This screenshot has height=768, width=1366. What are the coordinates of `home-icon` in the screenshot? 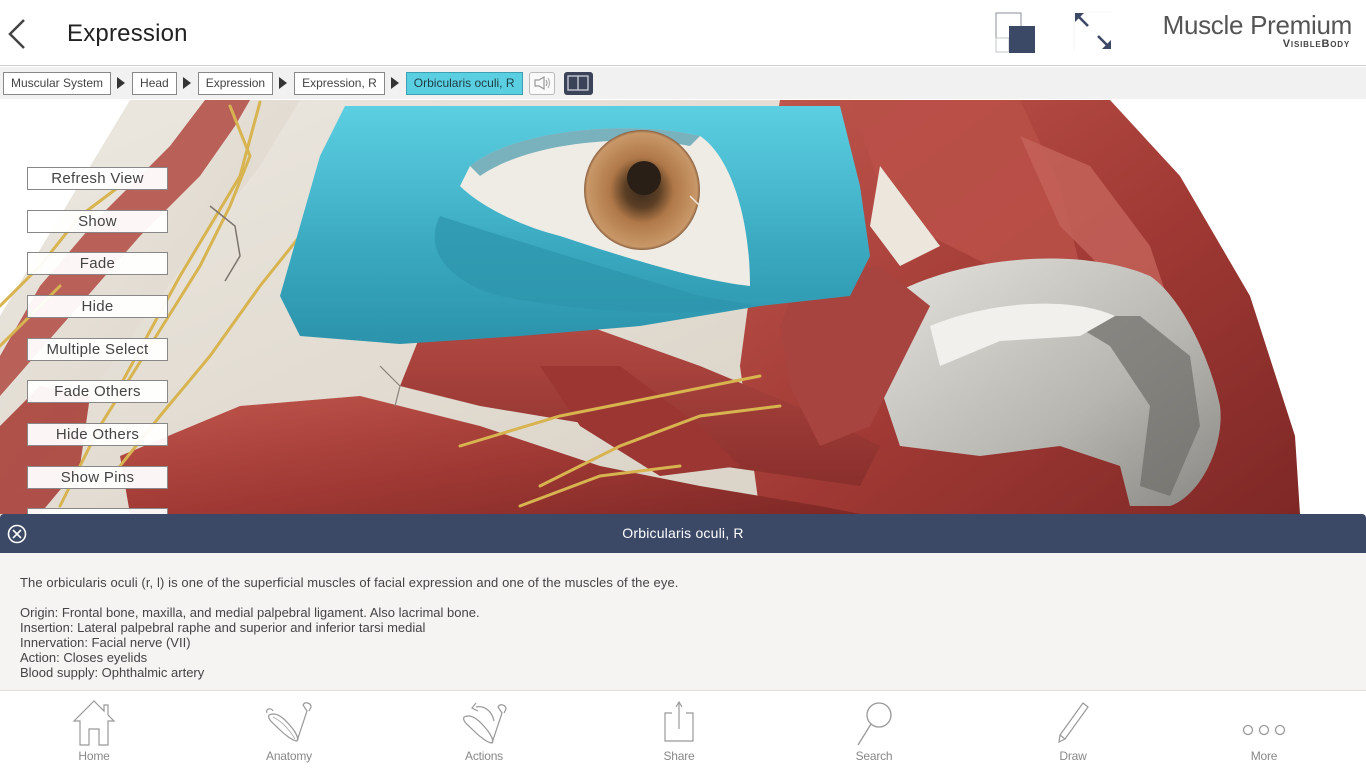 It's located at (94, 723).